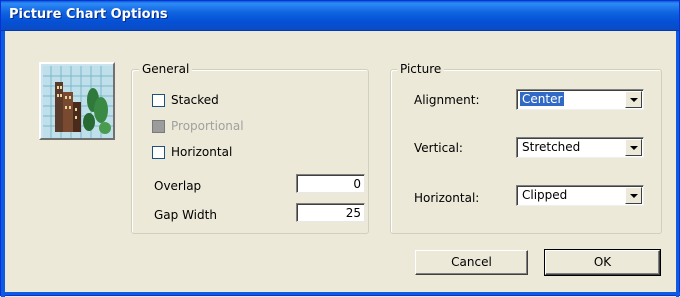 This screenshot has width=680, height=297. Describe the element at coordinates (88, 14) in the screenshot. I see `window-title: Picture Chart Options` at that location.